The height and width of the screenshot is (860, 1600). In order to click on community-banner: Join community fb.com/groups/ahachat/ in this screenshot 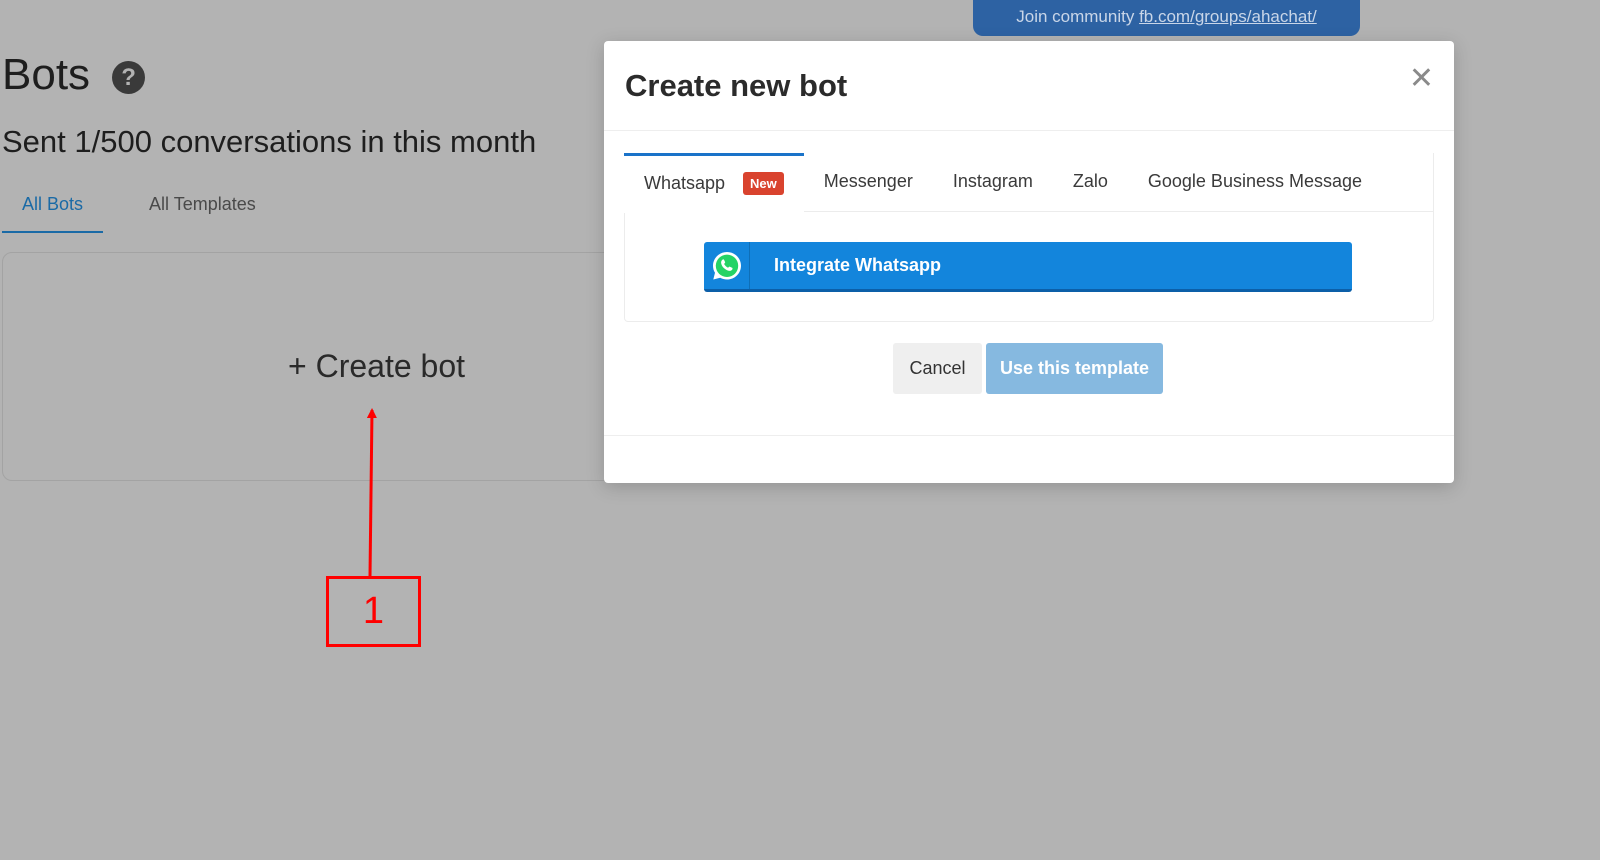, I will do `click(1166, 18)`.